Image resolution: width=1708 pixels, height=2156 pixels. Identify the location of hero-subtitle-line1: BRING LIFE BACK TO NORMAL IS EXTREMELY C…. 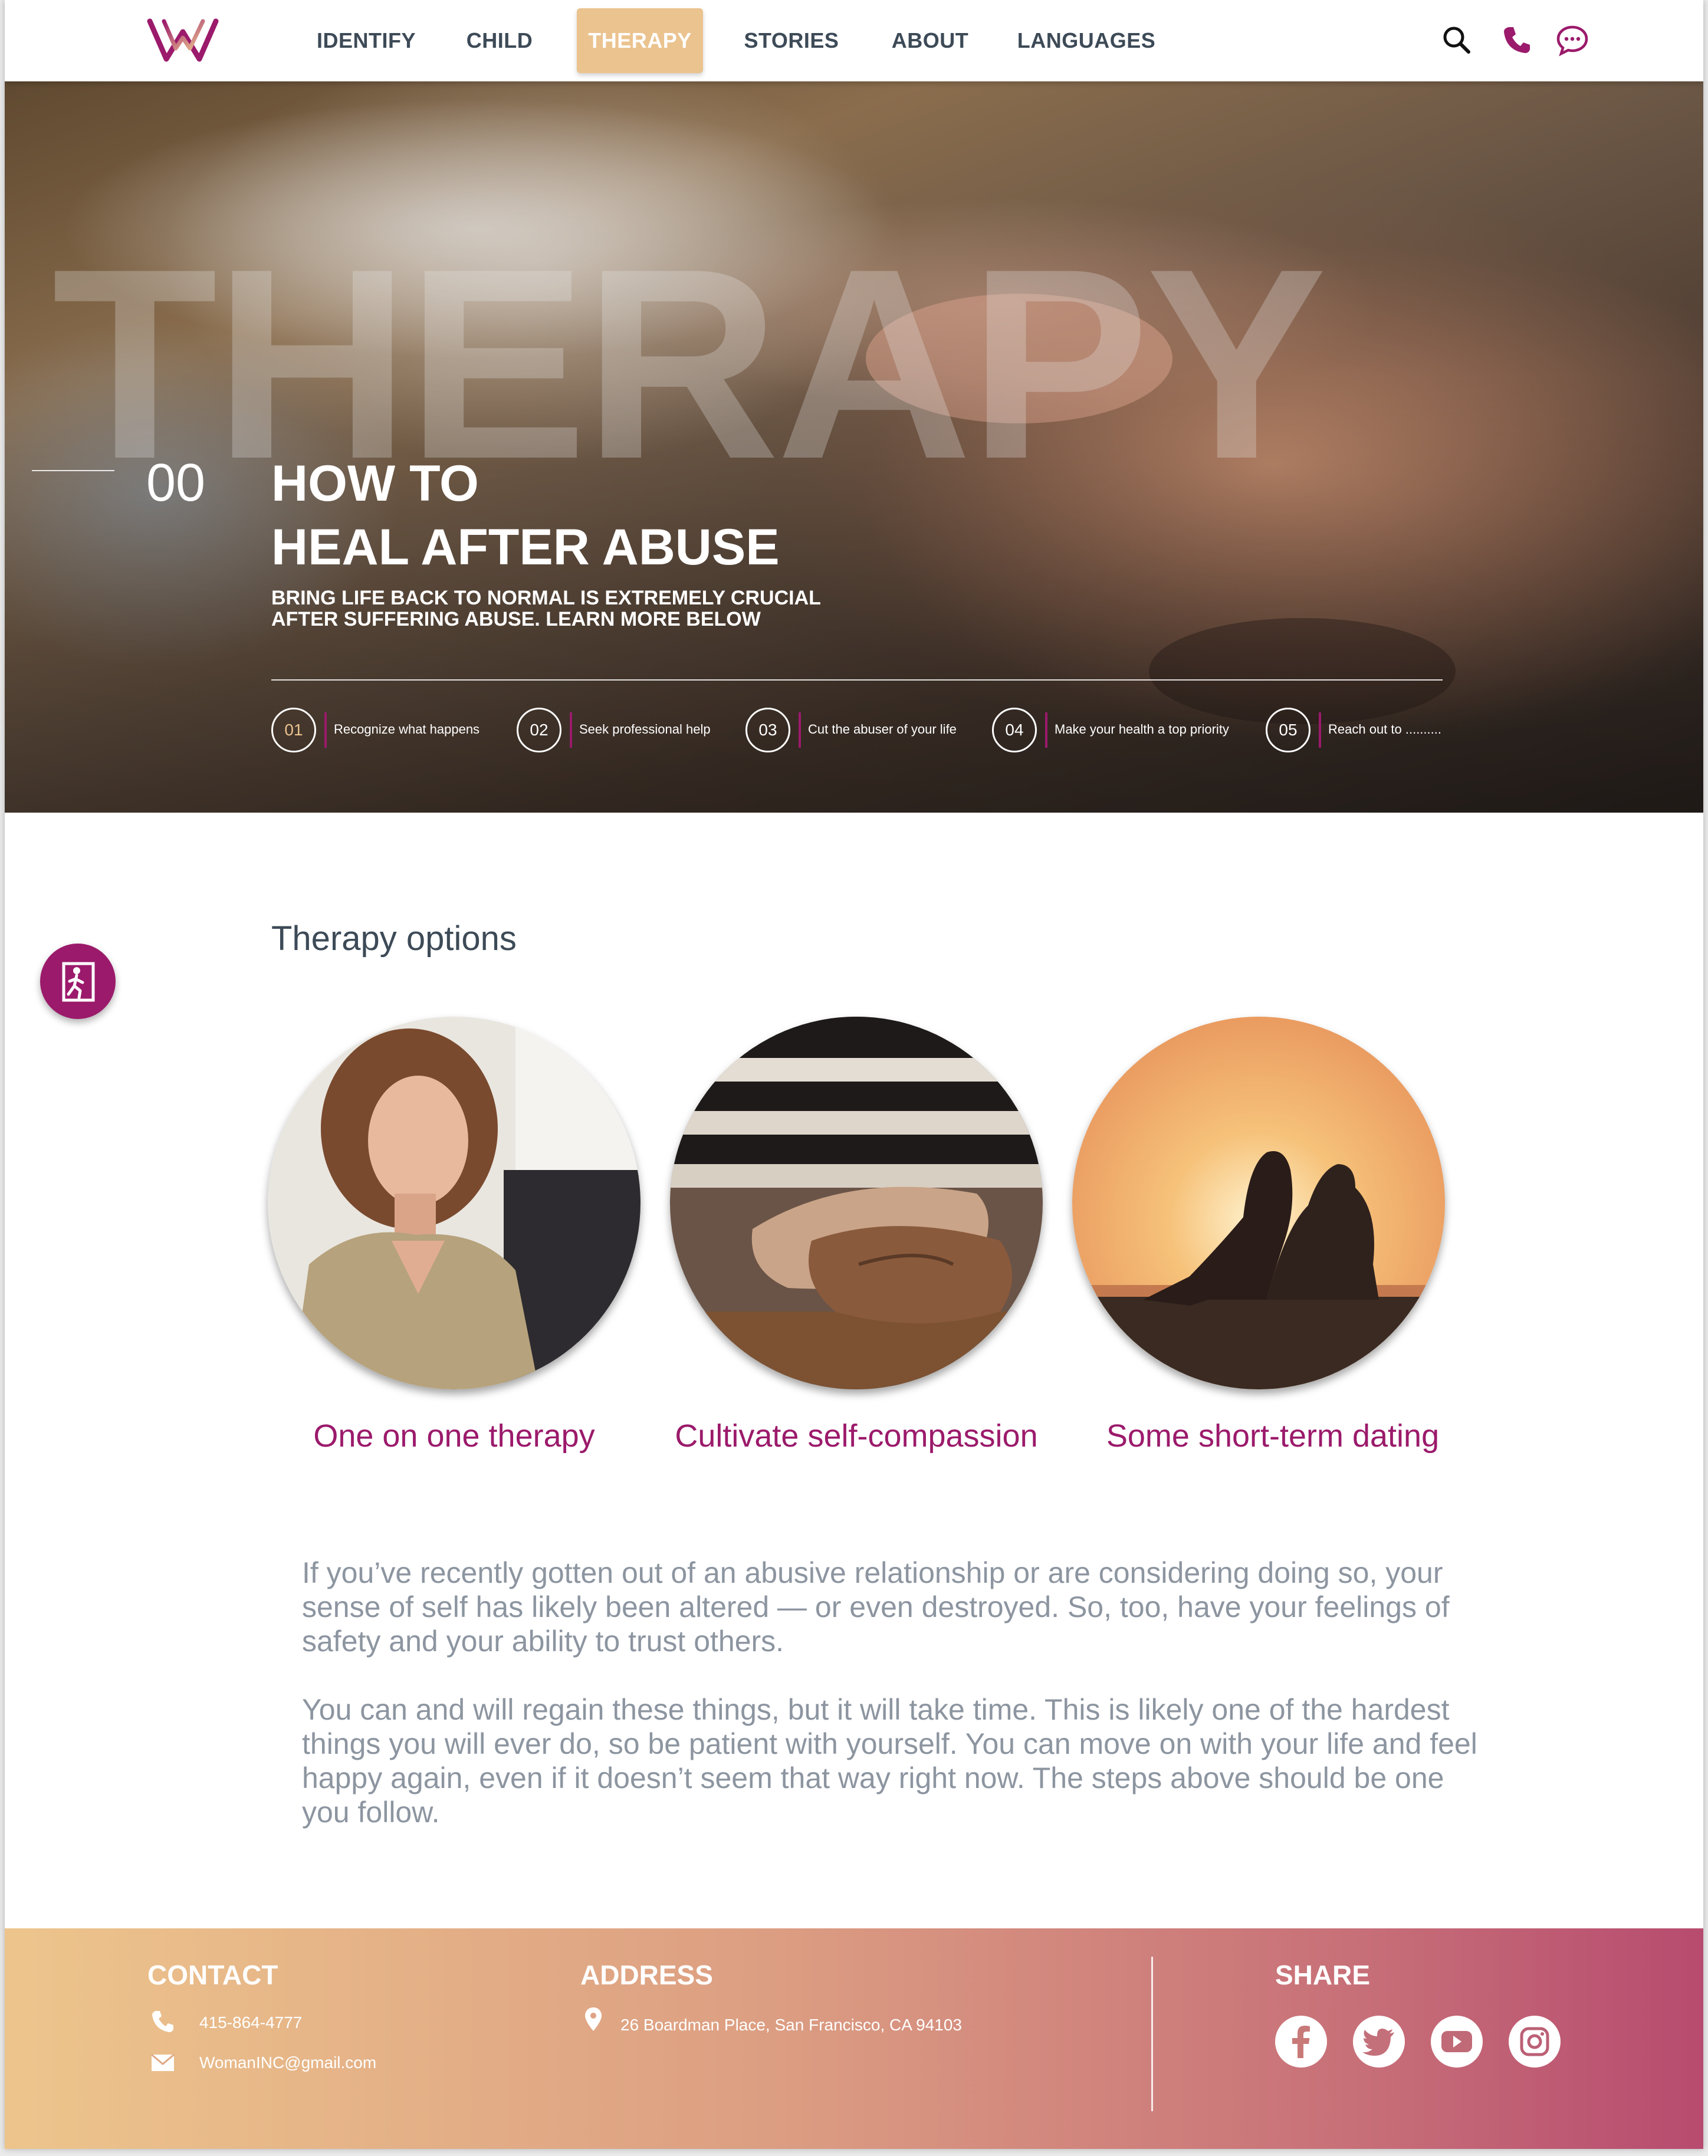
(546, 598).